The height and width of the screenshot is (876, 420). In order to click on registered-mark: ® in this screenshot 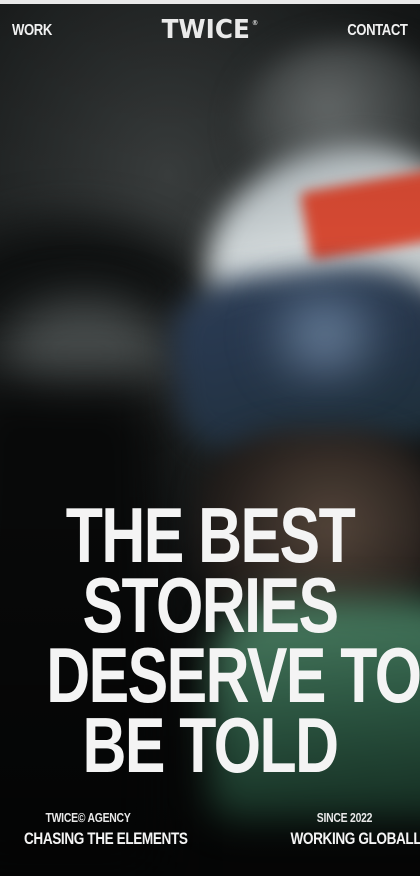, I will do `click(255, 23)`.